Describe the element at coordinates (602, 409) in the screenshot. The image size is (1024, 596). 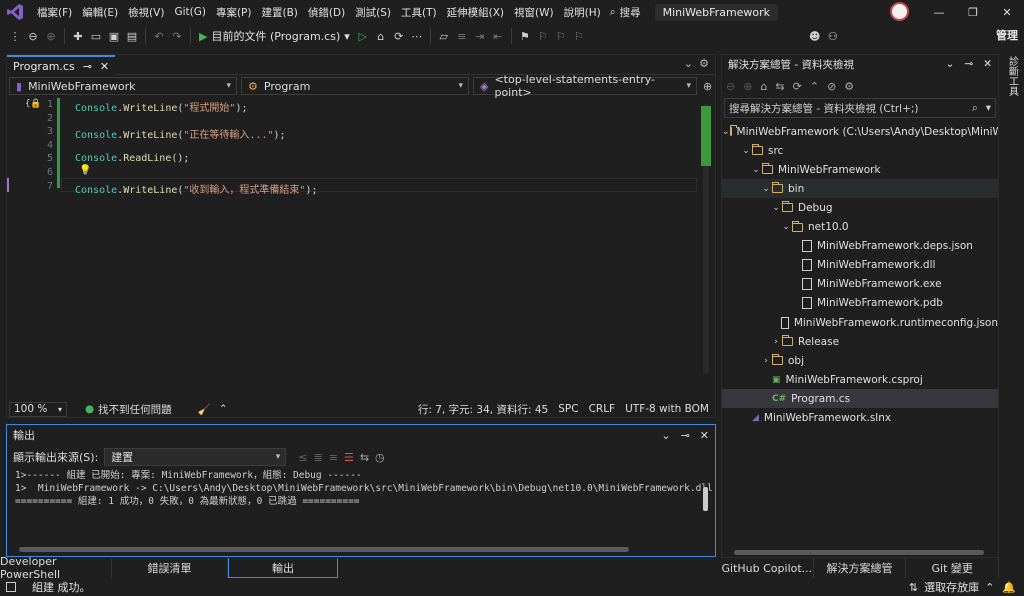
I see `line-ending: CRLF` at that location.